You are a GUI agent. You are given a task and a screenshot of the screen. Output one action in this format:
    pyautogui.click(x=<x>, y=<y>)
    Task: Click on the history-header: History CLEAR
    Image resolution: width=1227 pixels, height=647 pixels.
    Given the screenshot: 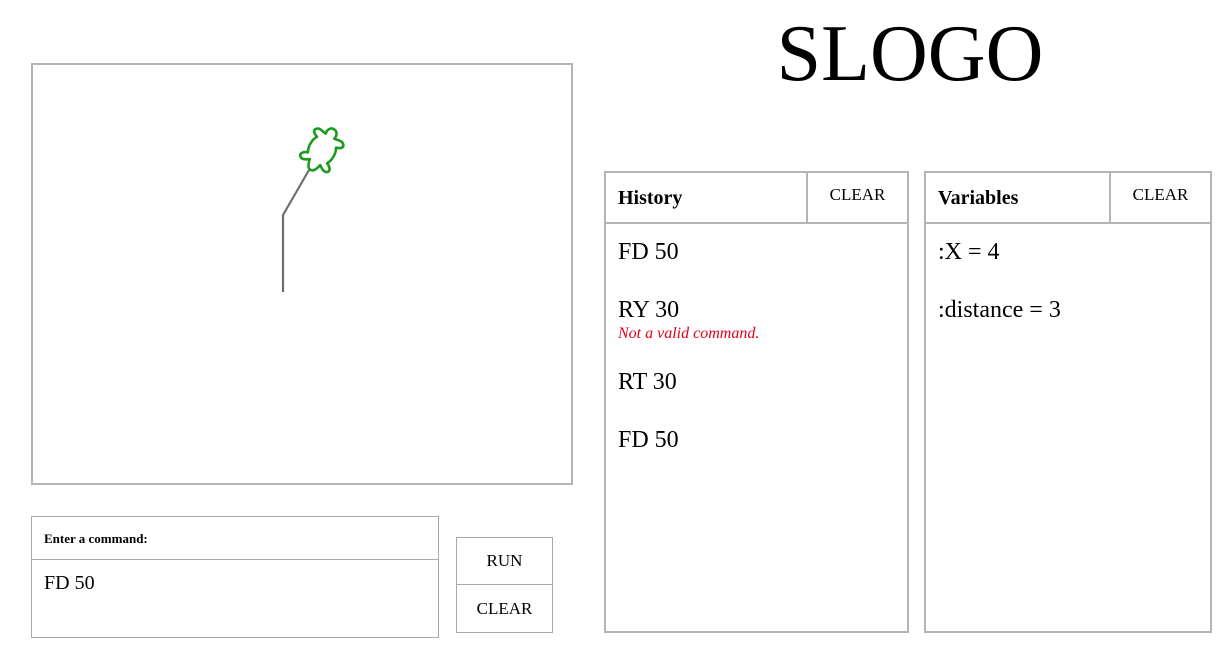 What is the action you would take?
    pyautogui.click(x=756, y=198)
    